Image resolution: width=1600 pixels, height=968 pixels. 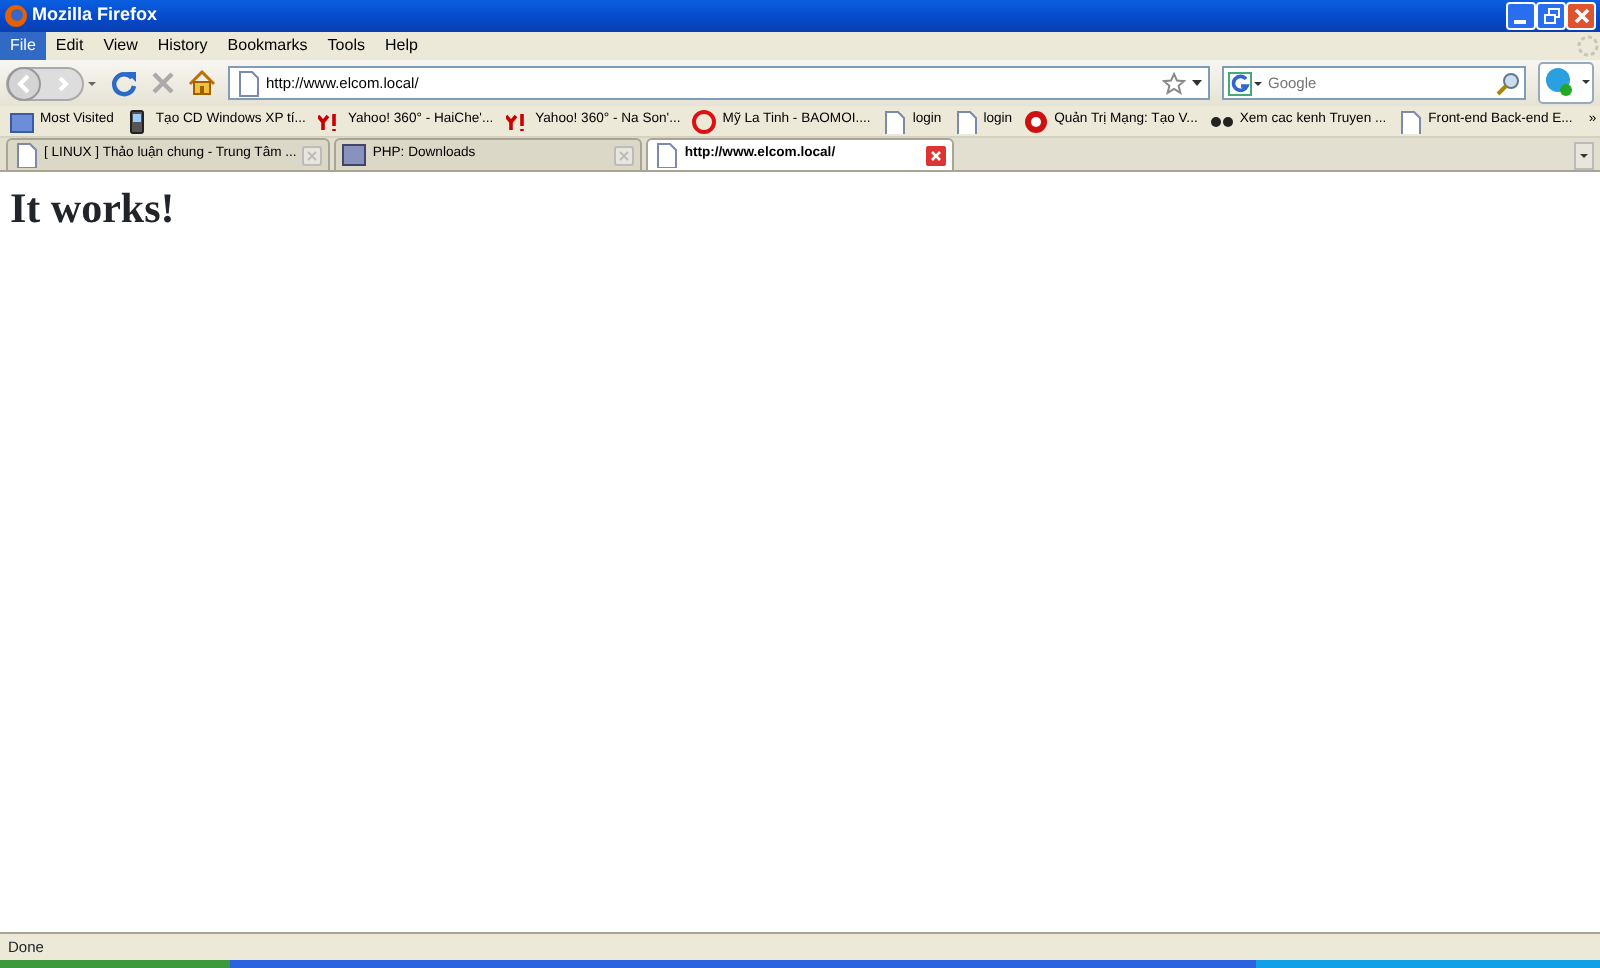 What do you see at coordinates (202, 83) in the screenshot?
I see `home-icon` at bounding box center [202, 83].